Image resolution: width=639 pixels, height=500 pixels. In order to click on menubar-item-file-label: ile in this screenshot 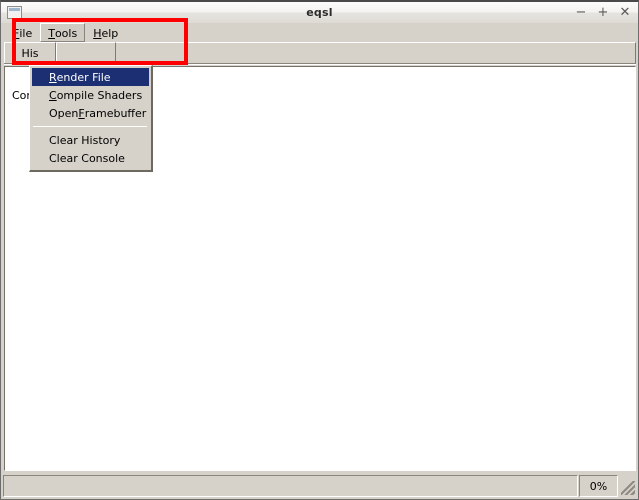, I will do `click(26, 33)`.